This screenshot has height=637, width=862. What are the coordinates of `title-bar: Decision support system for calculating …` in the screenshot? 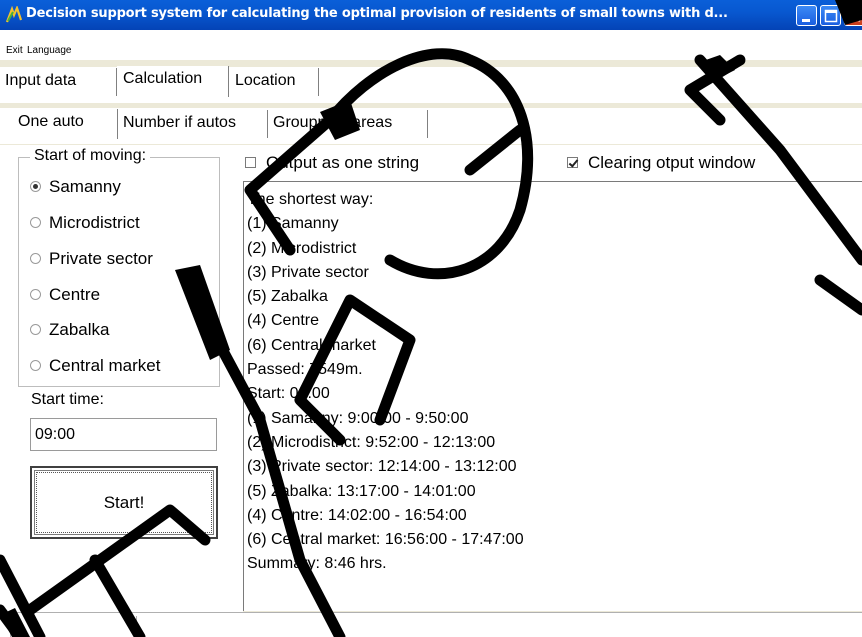 It's located at (431, 15).